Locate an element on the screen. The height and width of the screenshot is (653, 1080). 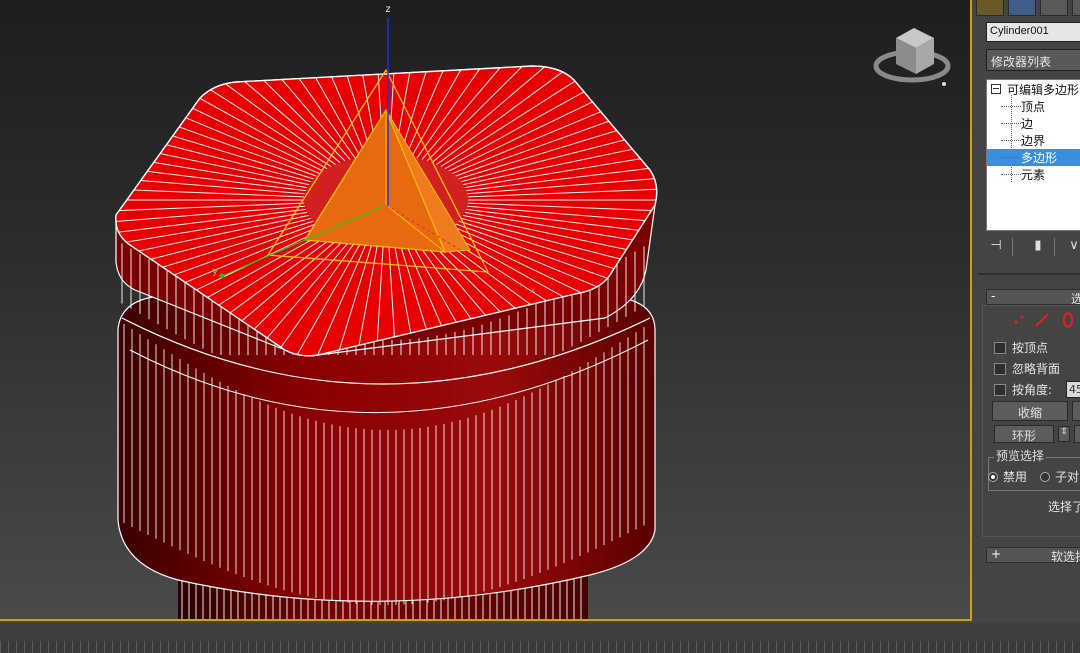
ignore-backfacing-label: 忽略背面 is located at coordinates (1036, 369).